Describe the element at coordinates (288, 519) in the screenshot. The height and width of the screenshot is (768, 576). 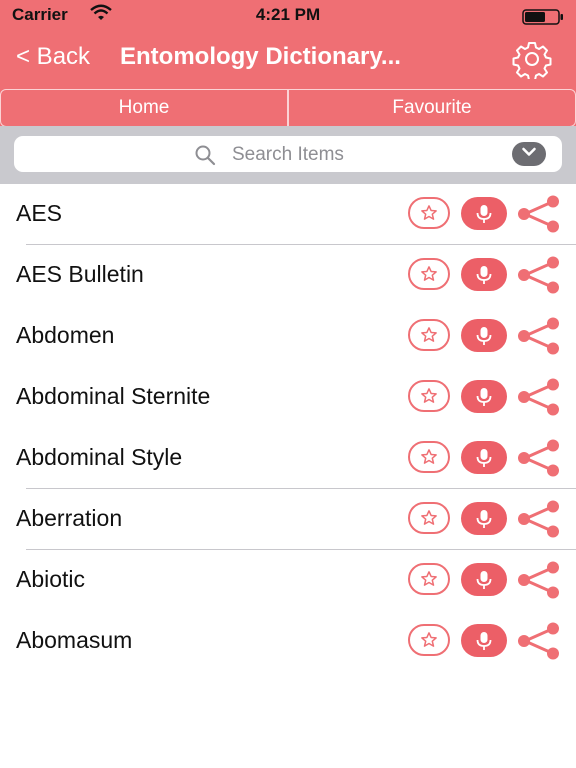
I see `list-item: Aberration` at that location.